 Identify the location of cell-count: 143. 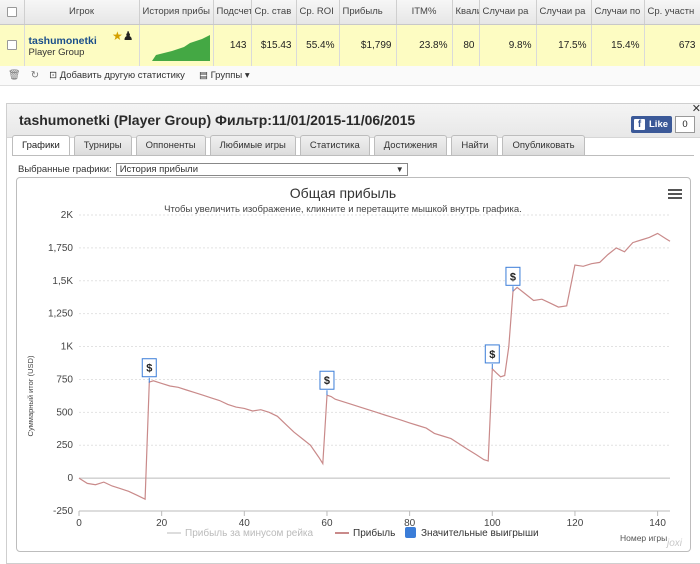
(232, 45).